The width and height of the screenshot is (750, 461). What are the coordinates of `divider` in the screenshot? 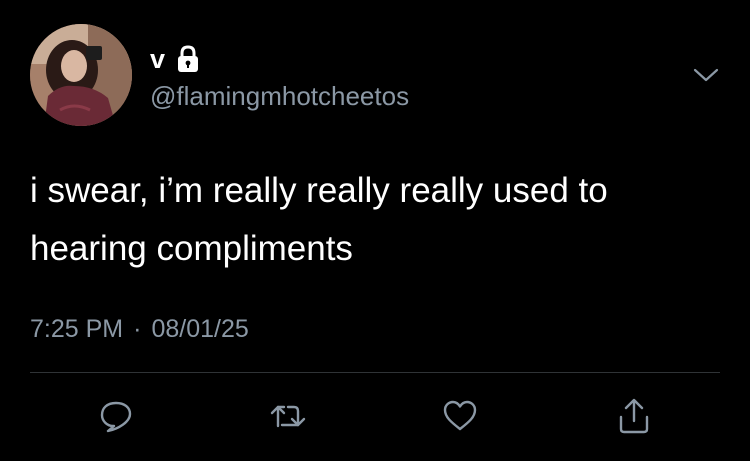 It's located at (375, 372).